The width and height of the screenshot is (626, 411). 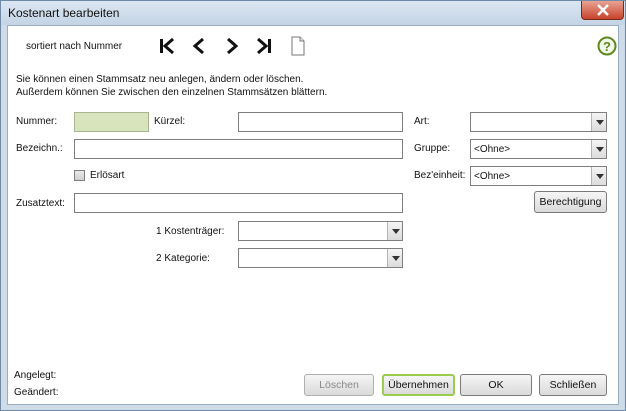 I want to click on previous-record-icon, so click(x=199, y=46).